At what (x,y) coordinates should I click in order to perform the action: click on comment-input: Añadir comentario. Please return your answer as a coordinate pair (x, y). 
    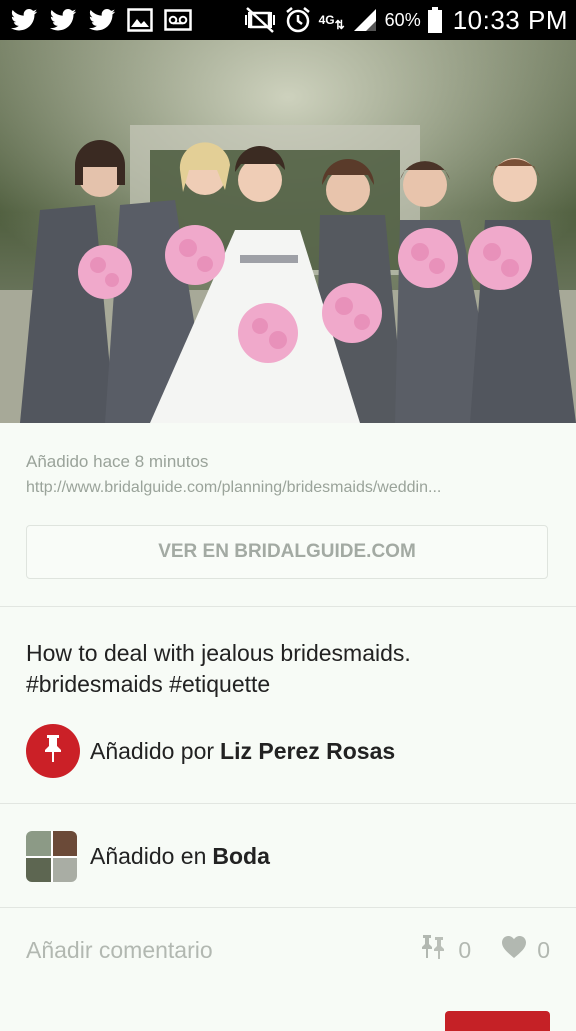
    Looking at the image, I should click on (119, 950).